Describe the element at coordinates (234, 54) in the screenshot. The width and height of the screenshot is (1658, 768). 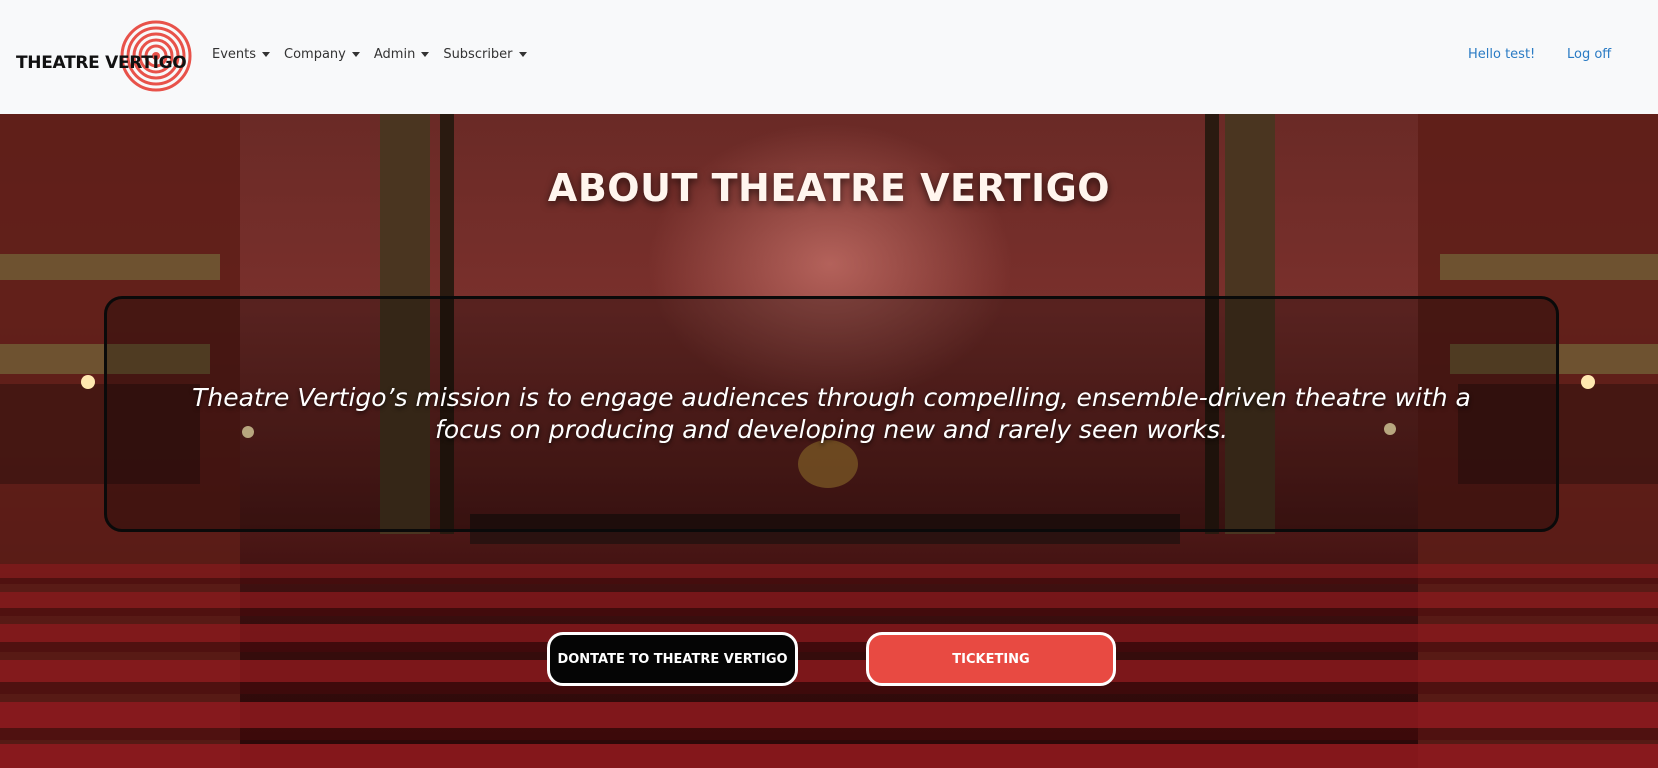
I see `nav-events-label: Events` at that location.